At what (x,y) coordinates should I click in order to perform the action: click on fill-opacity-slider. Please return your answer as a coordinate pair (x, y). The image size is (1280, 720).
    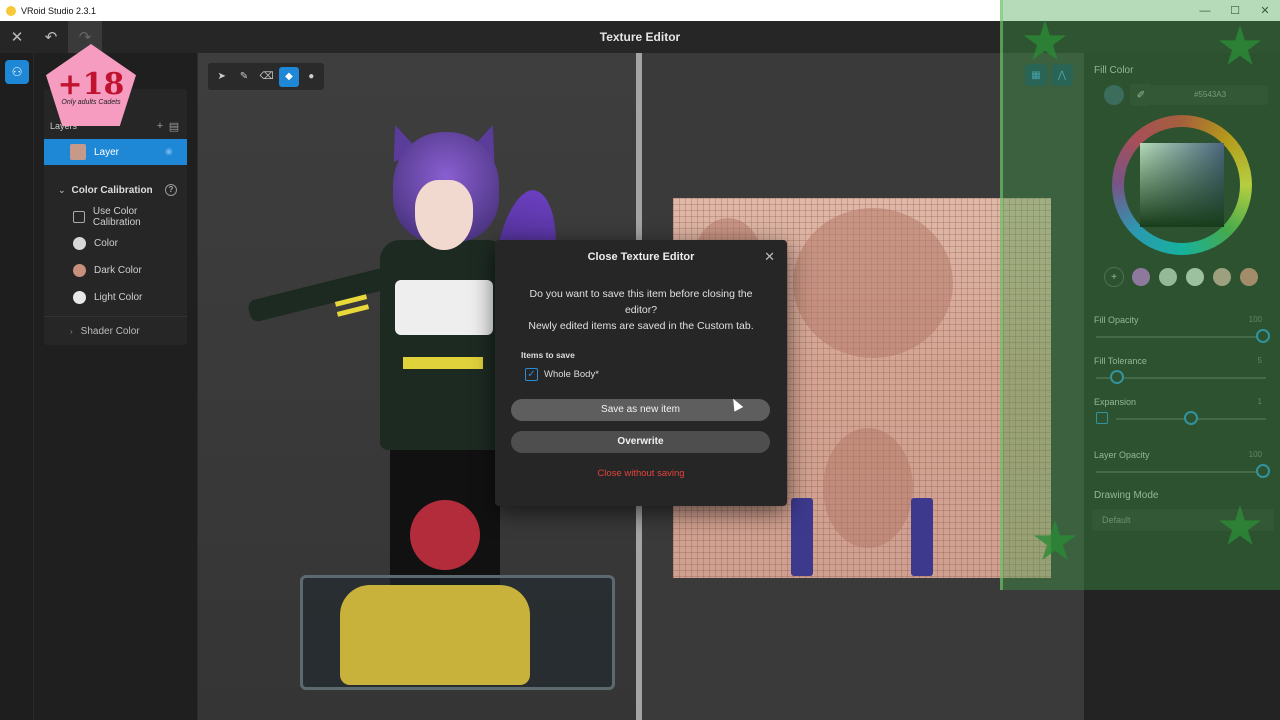
    Looking at the image, I should click on (1181, 337).